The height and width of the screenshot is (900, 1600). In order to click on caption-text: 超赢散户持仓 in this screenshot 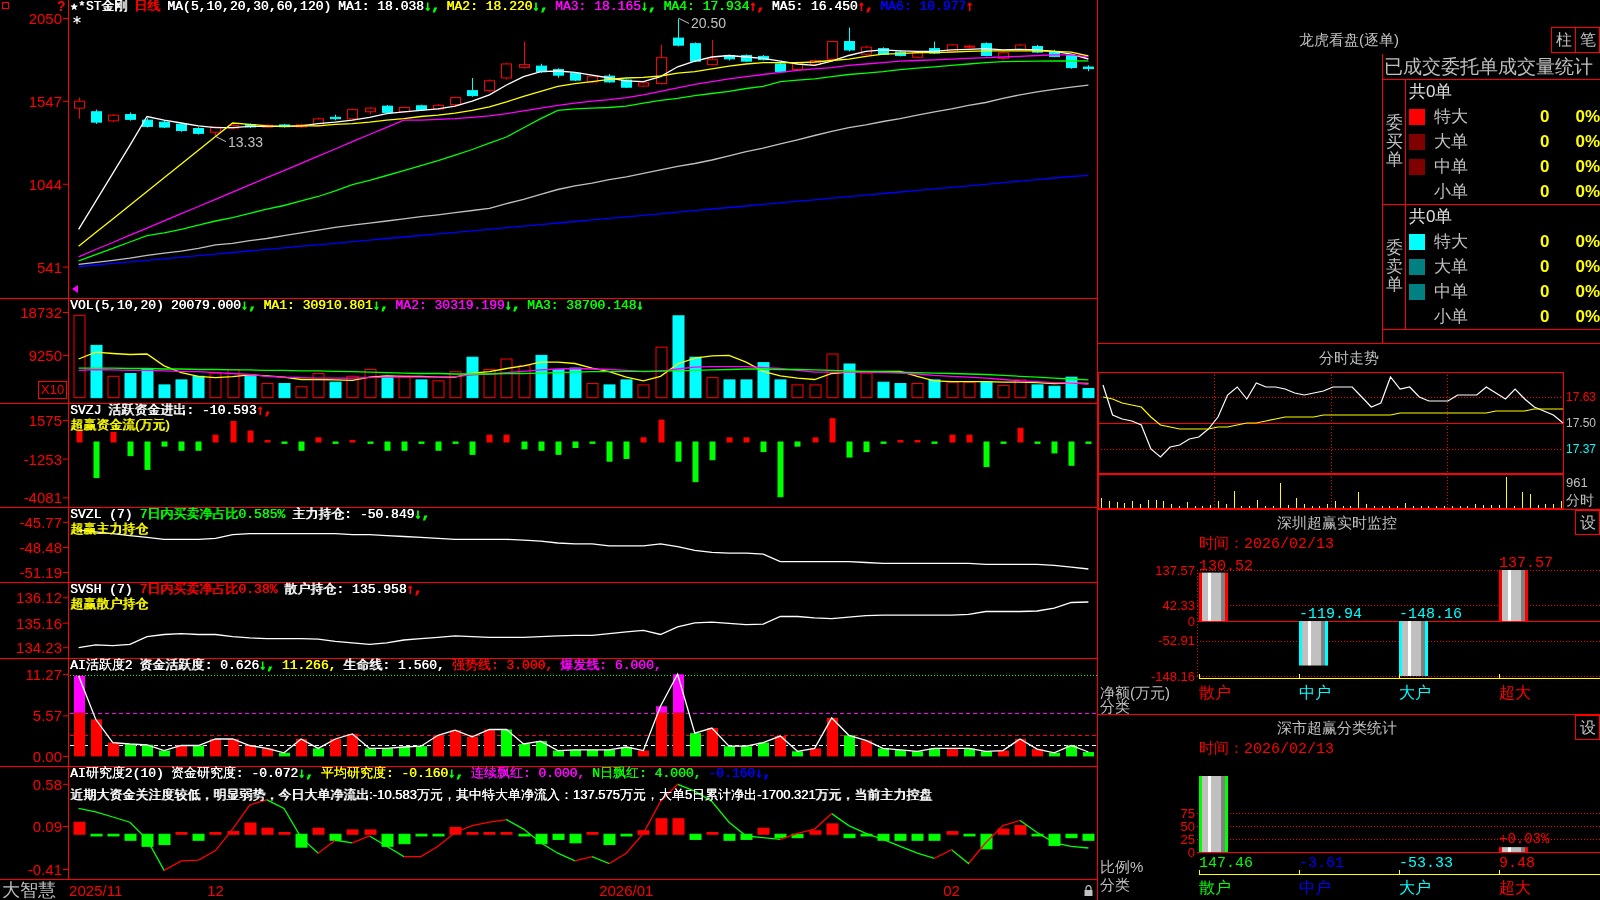, I will do `click(109, 604)`.